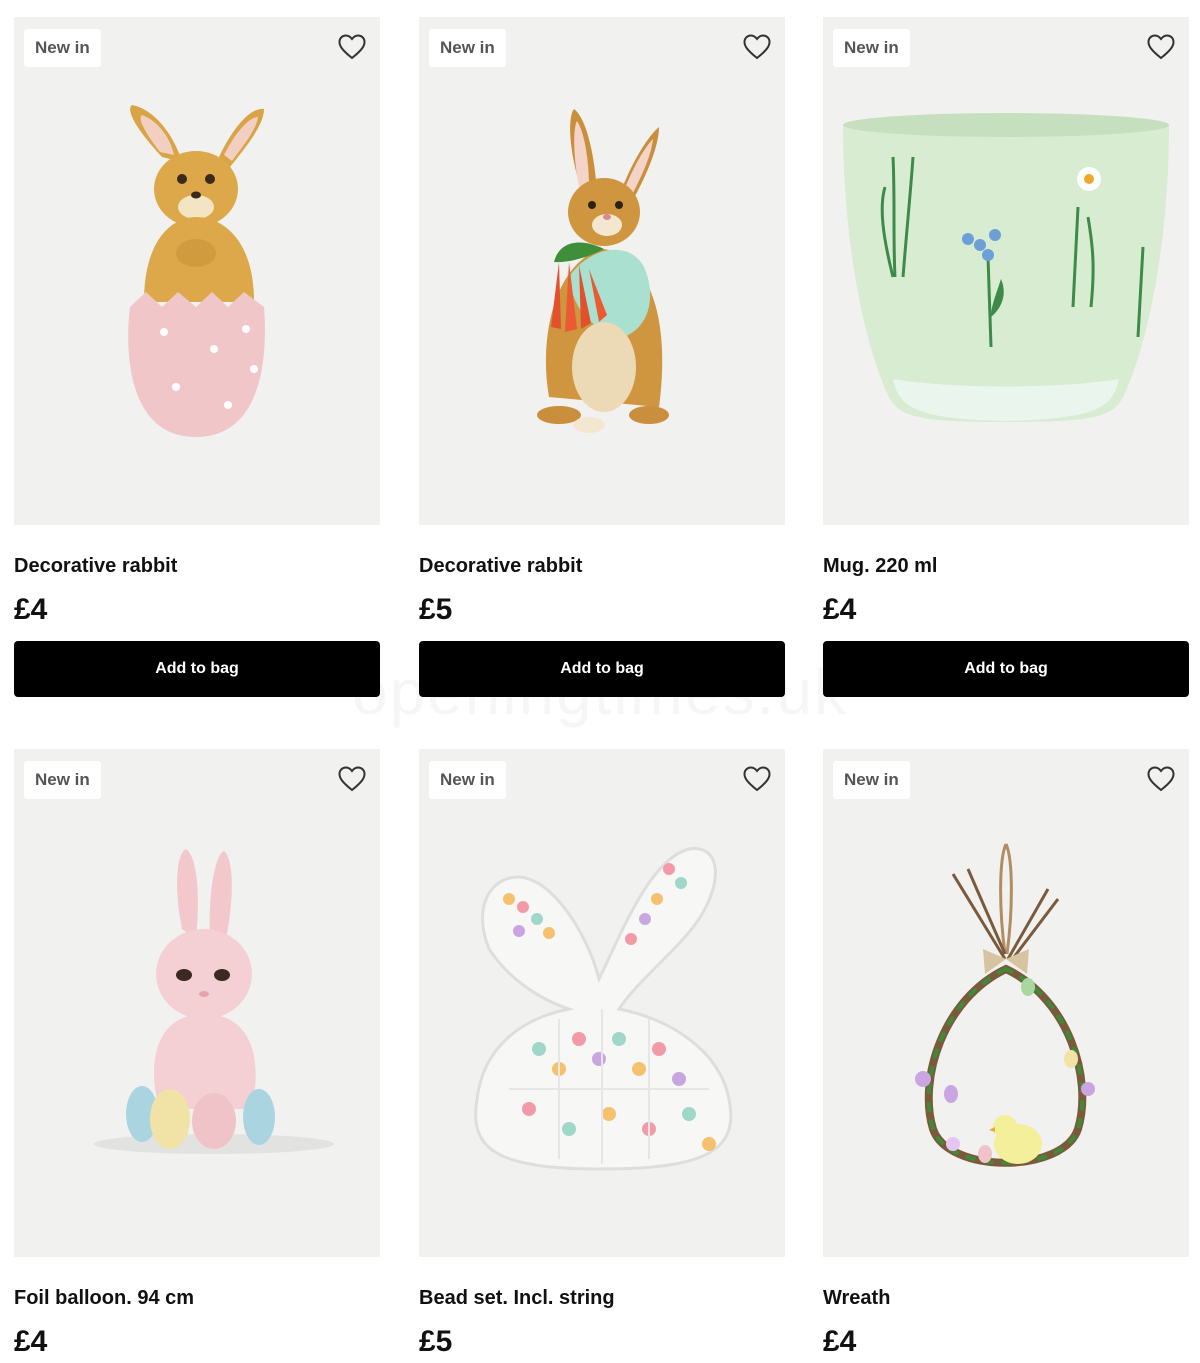  Describe the element at coordinates (1006, 267) in the screenshot. I see `green-floral-mug-image` at that location.